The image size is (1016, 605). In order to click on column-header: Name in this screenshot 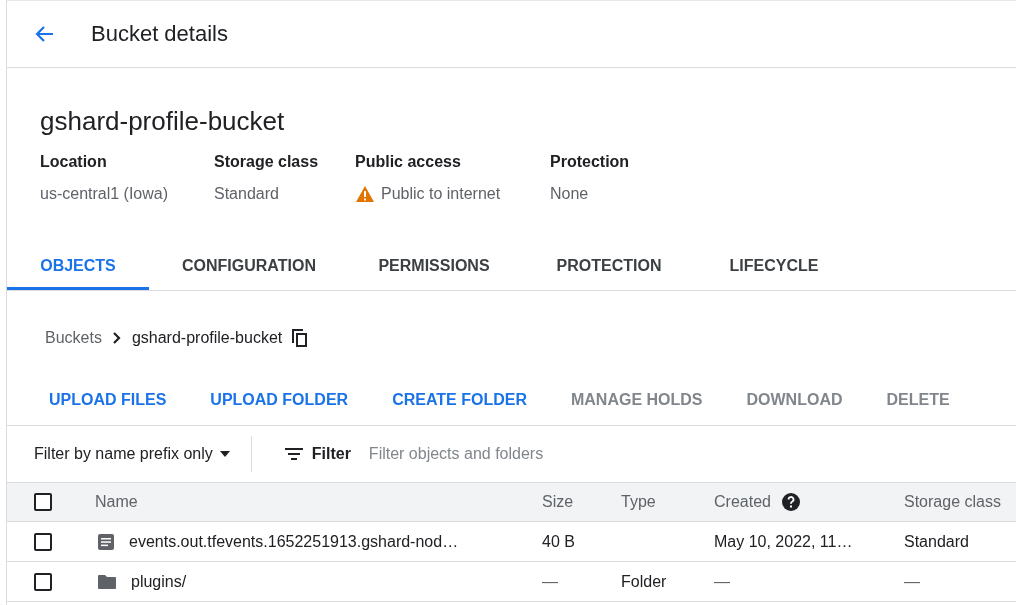, I will do `click(117, 502)`.